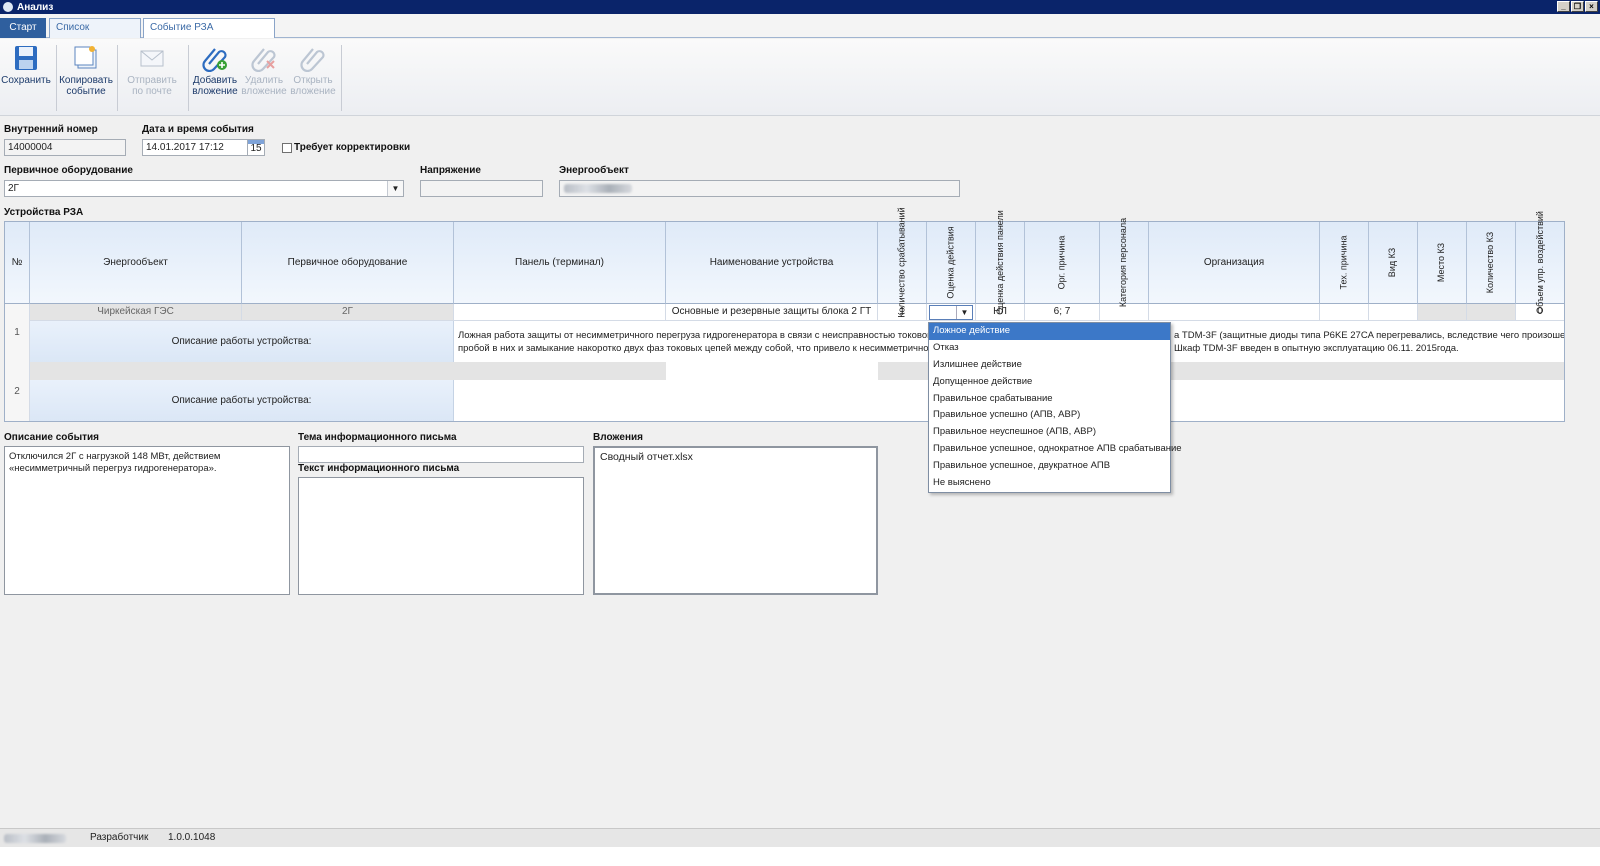 The height and width of the screenshot is (866, 1600). Describe the element at coordinates (1049, 331) in the screenshot. I see `dropdown-option: Ложное действие` at that location.